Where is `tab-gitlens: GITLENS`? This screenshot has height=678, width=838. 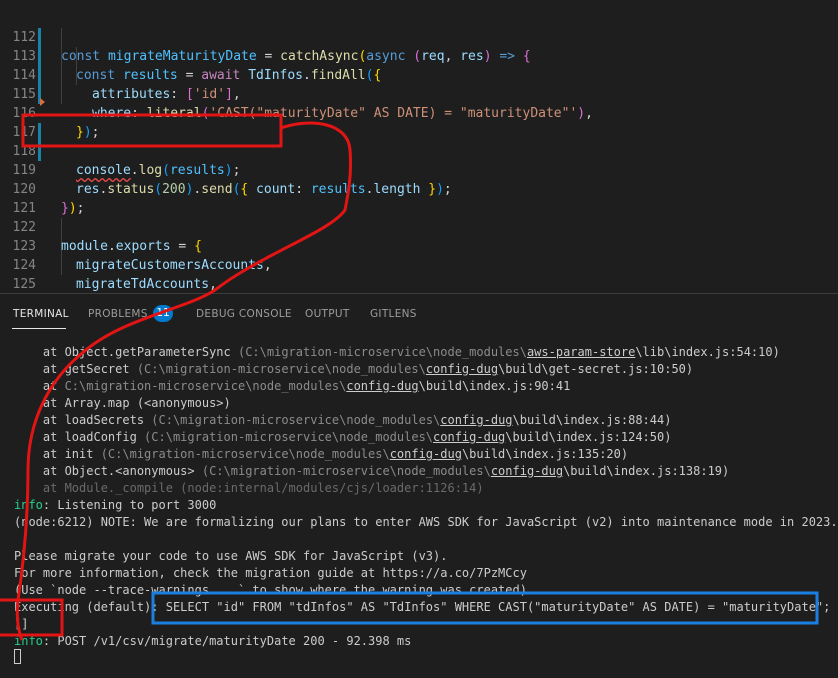
tab-gitlens: GITLENS is located at coordinates (393, 314).